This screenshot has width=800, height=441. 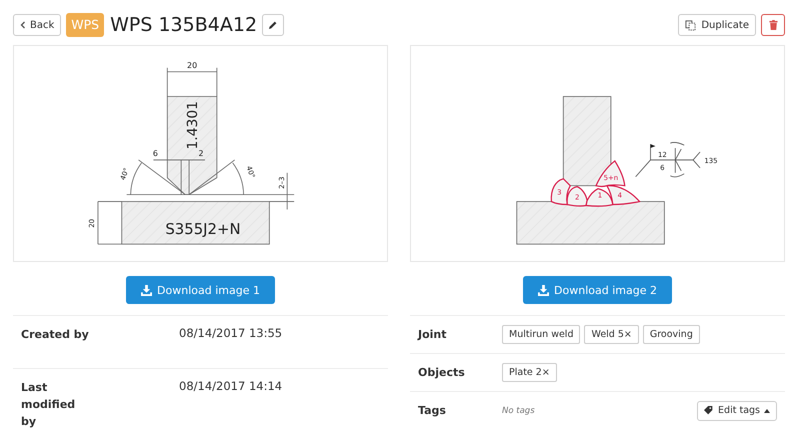 What do you see at coordinates (48, 405) in the screenshot?
I see `field-label: Last modified by` at bounding box center [48, 405].